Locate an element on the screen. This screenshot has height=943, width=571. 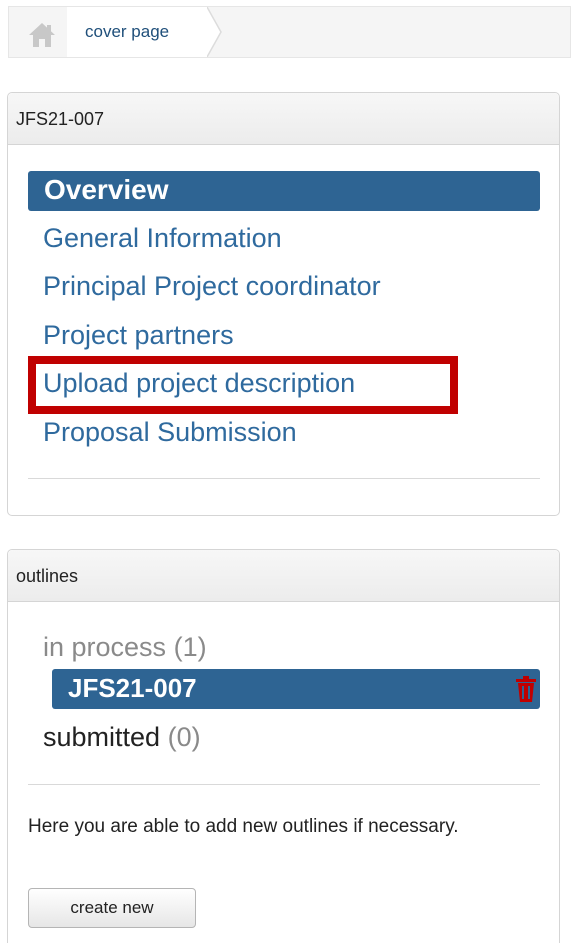
nav-link-general-information: General Information is located at coordinates (162, 238).